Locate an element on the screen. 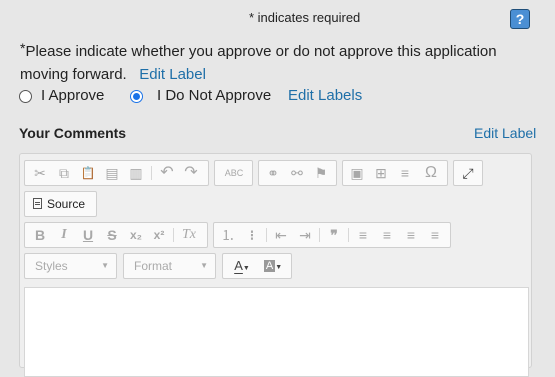 The height and width of the screenshot is (377, 555). source-label: Source is located at coordinates (66, 204).